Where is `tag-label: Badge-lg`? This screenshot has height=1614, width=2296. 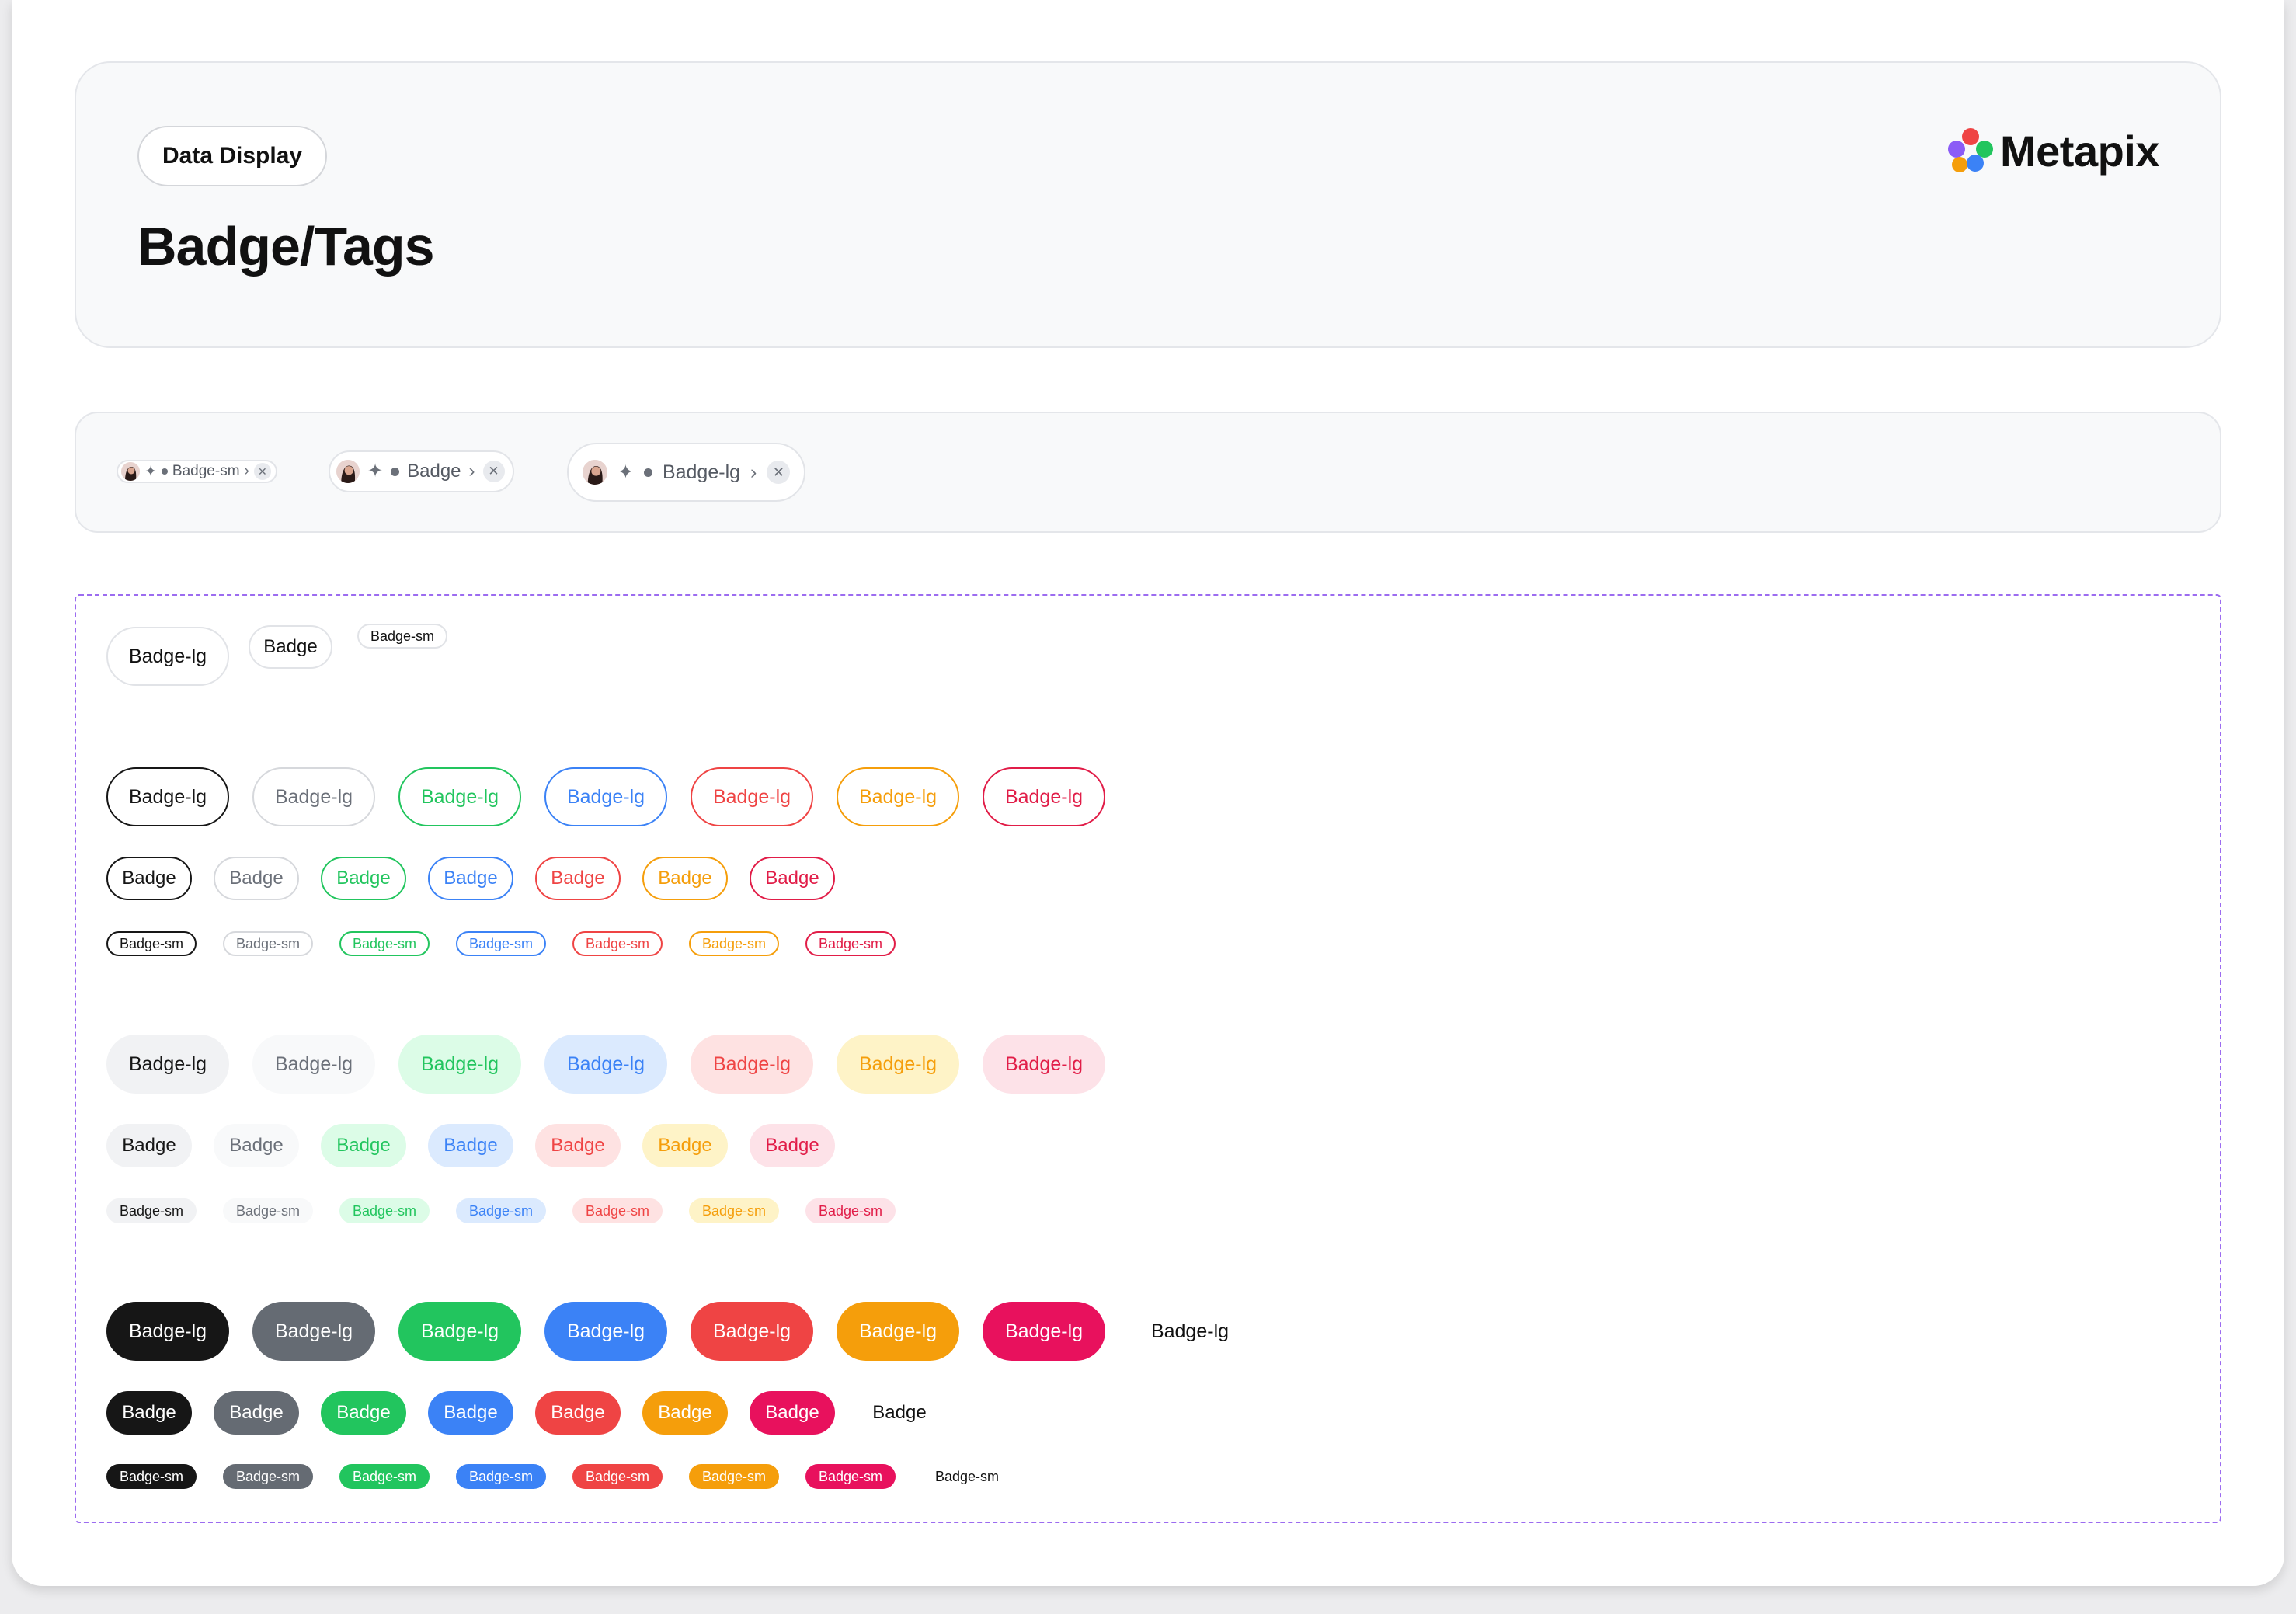 tag-label: Badge-lg is located at coordinates (701, 472).